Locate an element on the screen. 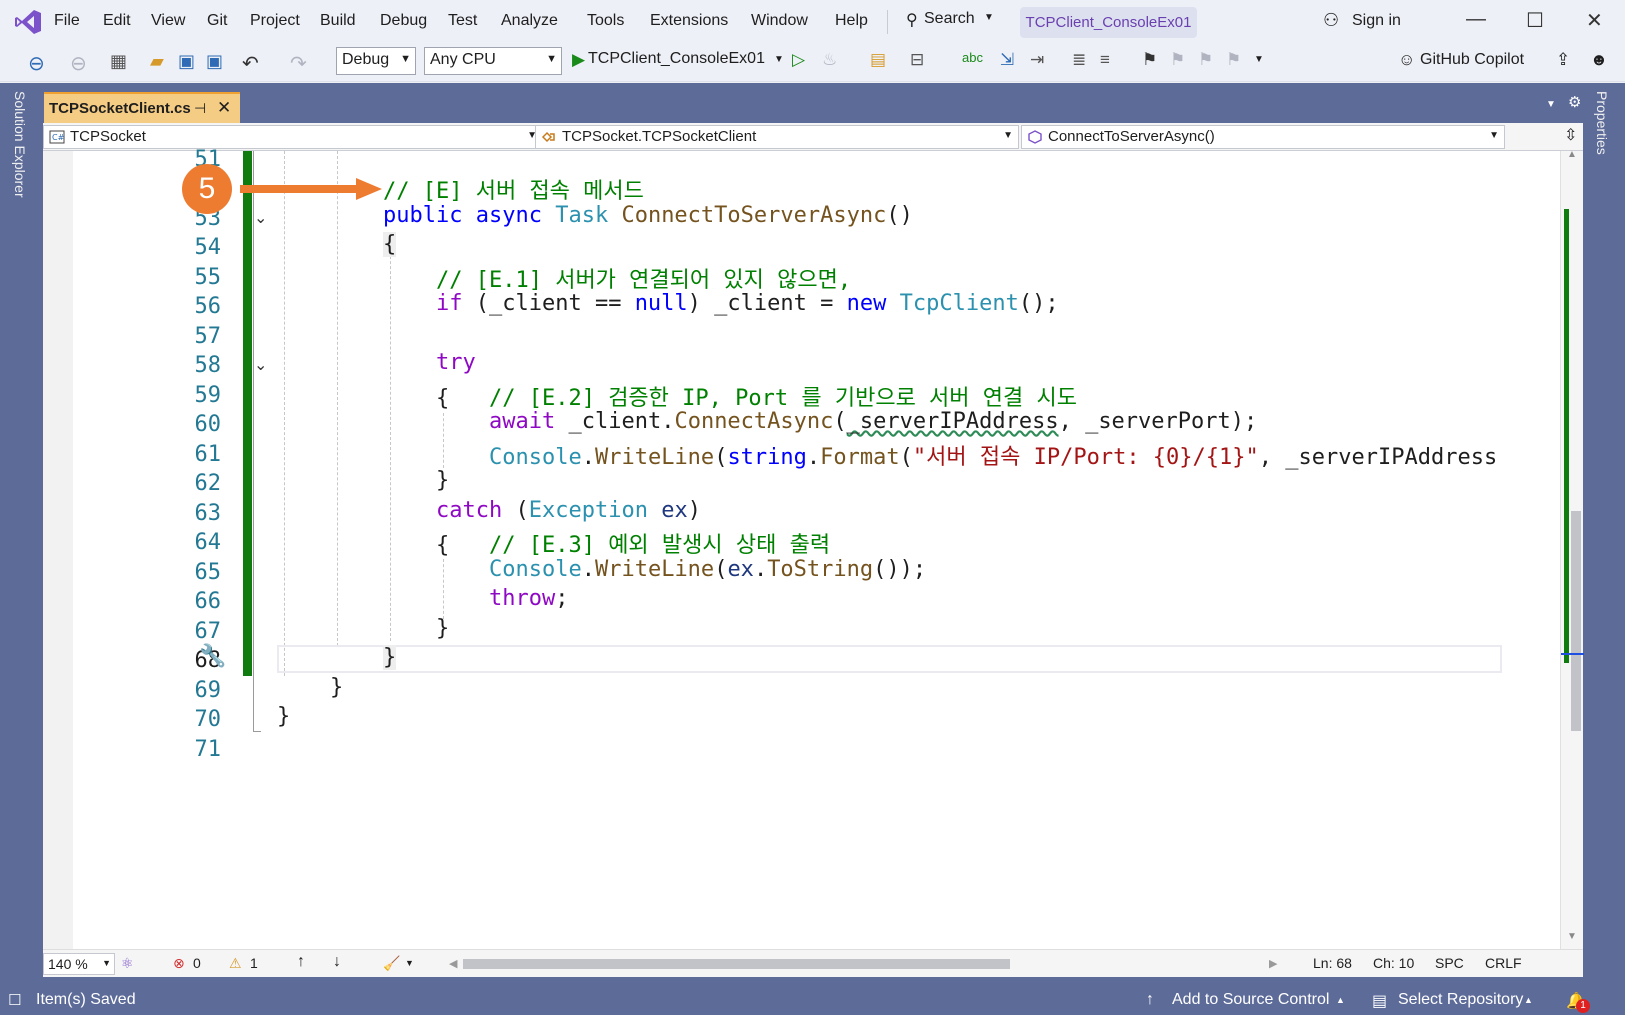 This screenshot has width=1625, height=1015. navigate-back-icon: ⊖ is located at coordinates (39, 63).